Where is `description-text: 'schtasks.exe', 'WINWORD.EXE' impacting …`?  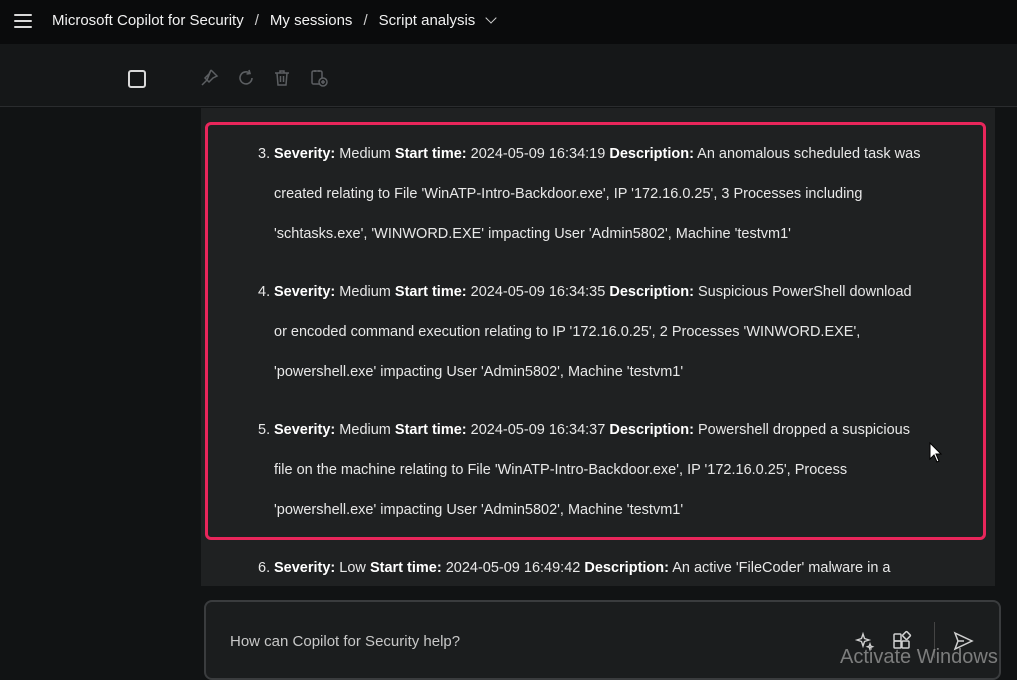 description-text: 'schtasks.exe', 'WINWORD.EXE' impacting … is located at coordinates (532, 234).